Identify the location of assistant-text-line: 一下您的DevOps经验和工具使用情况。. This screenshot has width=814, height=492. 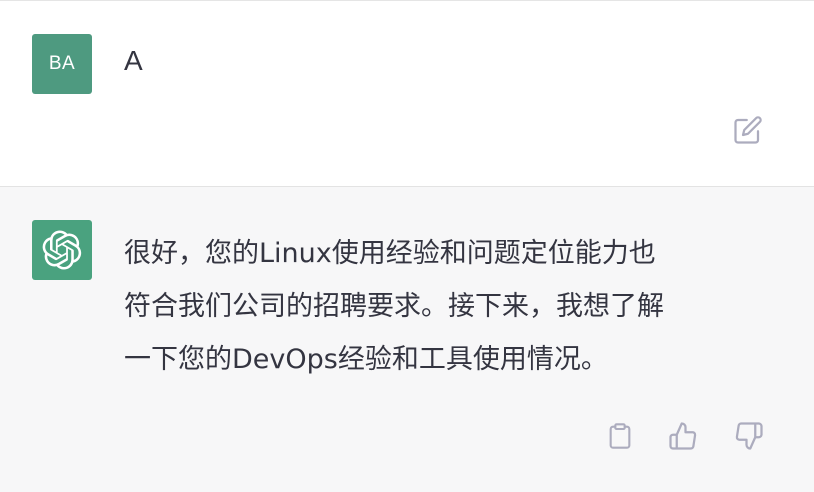
(366, 359).